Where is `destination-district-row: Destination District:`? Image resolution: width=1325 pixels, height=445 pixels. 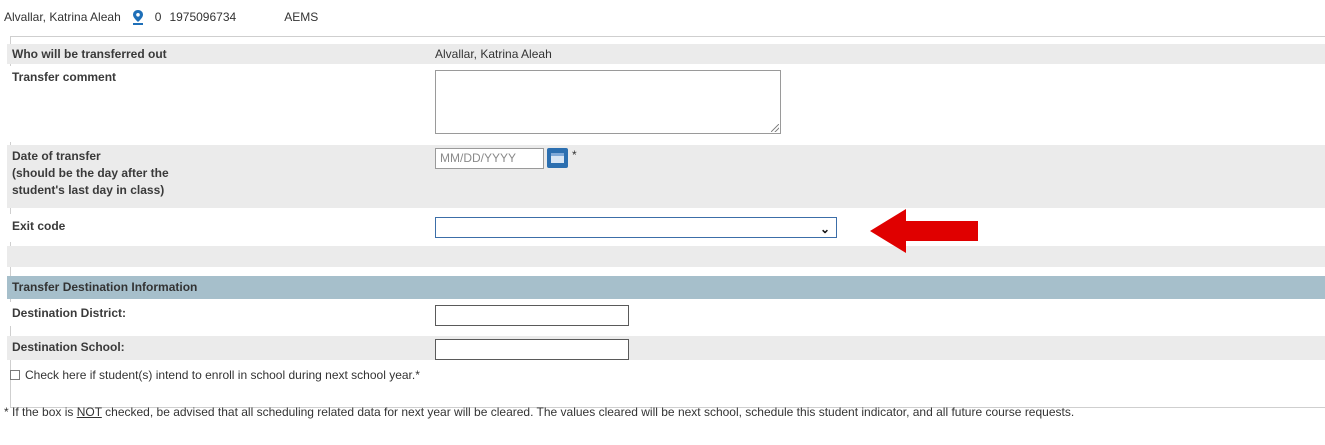 destination-district-row: Destination District: is located at coordinates (666, 314).